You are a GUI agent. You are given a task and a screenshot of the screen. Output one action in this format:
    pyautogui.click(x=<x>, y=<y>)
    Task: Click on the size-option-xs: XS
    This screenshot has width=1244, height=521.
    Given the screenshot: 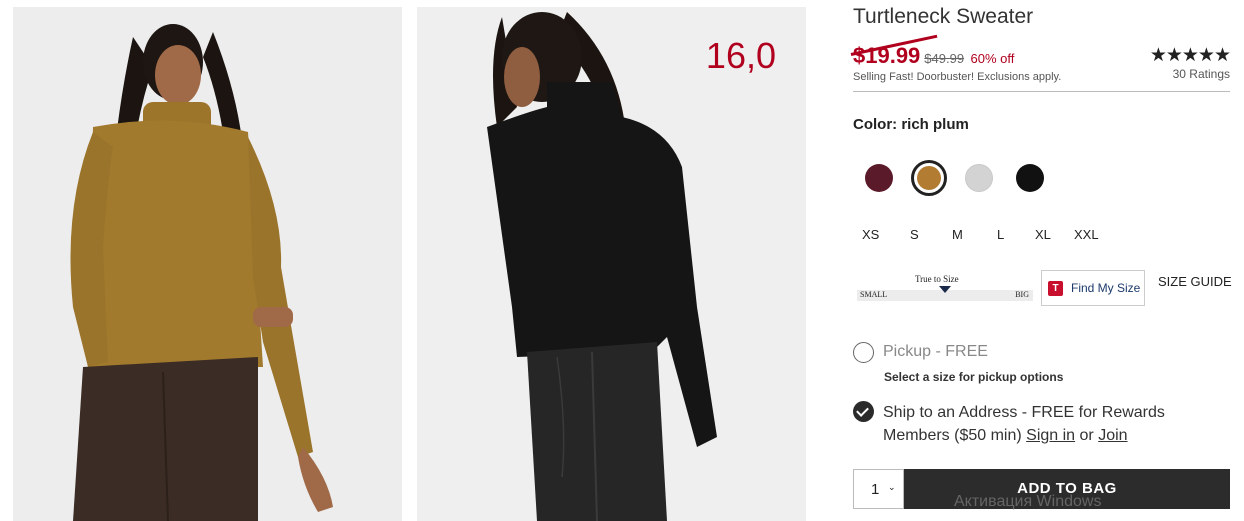 What is the action you would take?
    pyautogui.click(x=870, y=234)
    